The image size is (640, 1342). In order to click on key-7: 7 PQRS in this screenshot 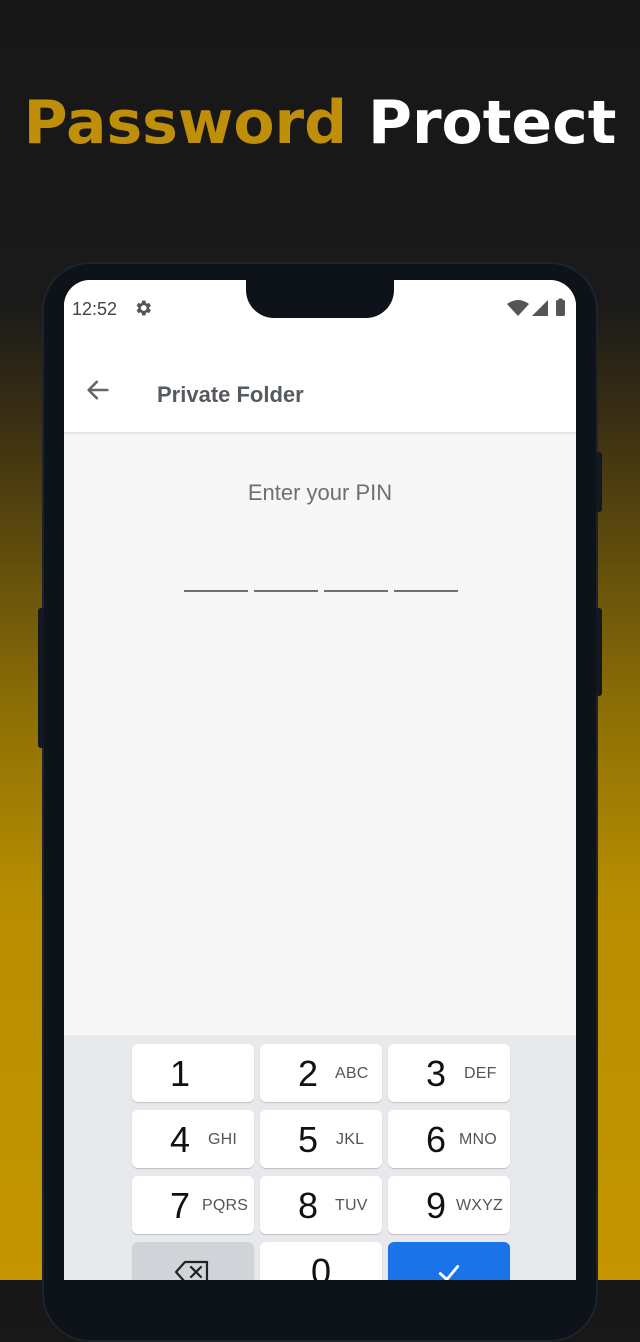, I will do `click(193, 1205)`.